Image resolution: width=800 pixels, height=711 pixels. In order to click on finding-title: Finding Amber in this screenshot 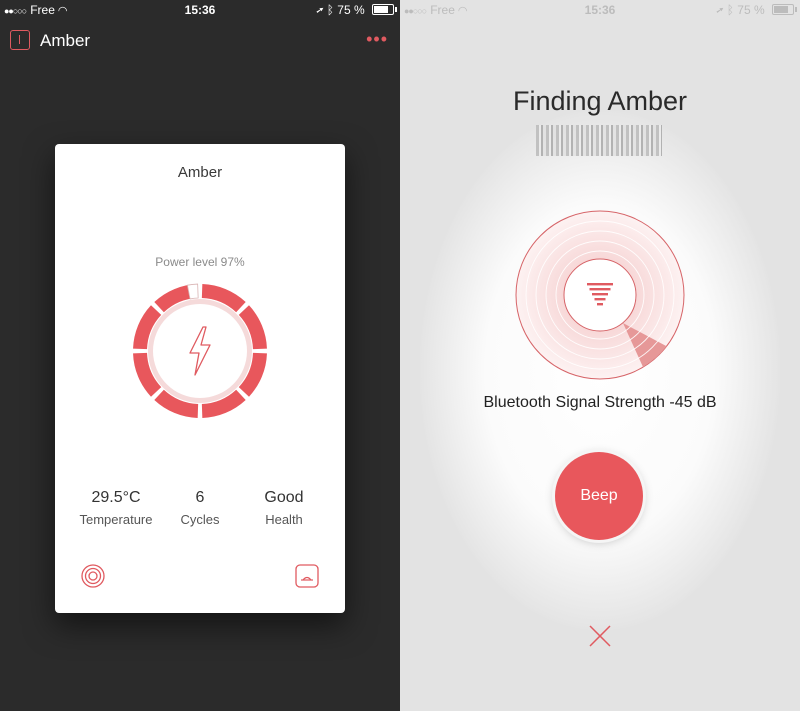, I will do `click(600, 101)`.